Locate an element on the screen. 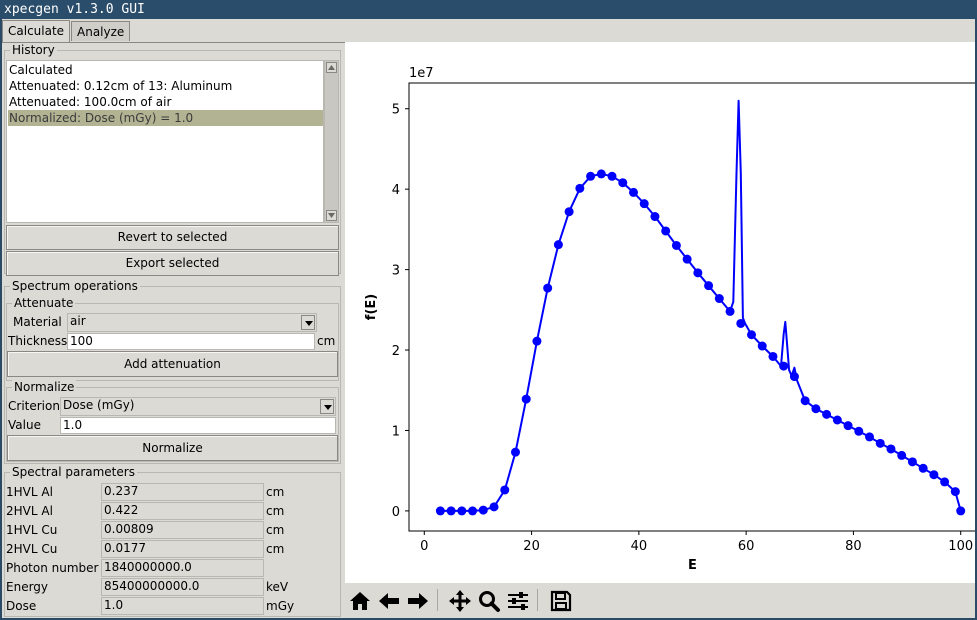 This screenshot has height=620, width=977. revert-selected-button: Revert to selected is located at coordinates (172, 237).